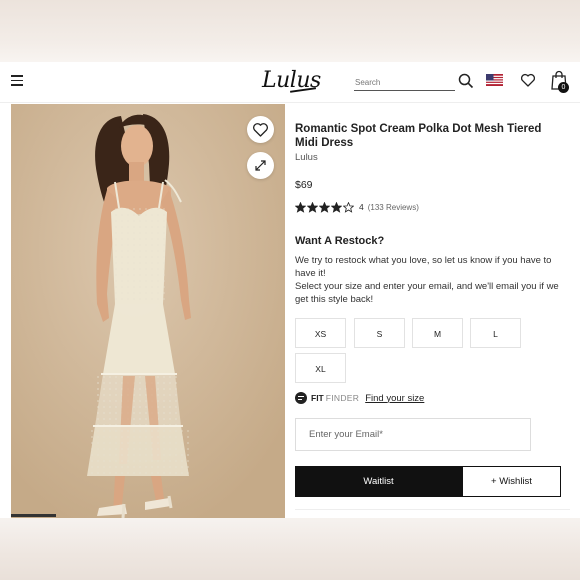 Image resolution: width=580 pixels, height=580 pixels. What do you see at coordinates (306, 157) in the screenshot?
I see `product-brand: Lulus` at bounding box center [306, 157].